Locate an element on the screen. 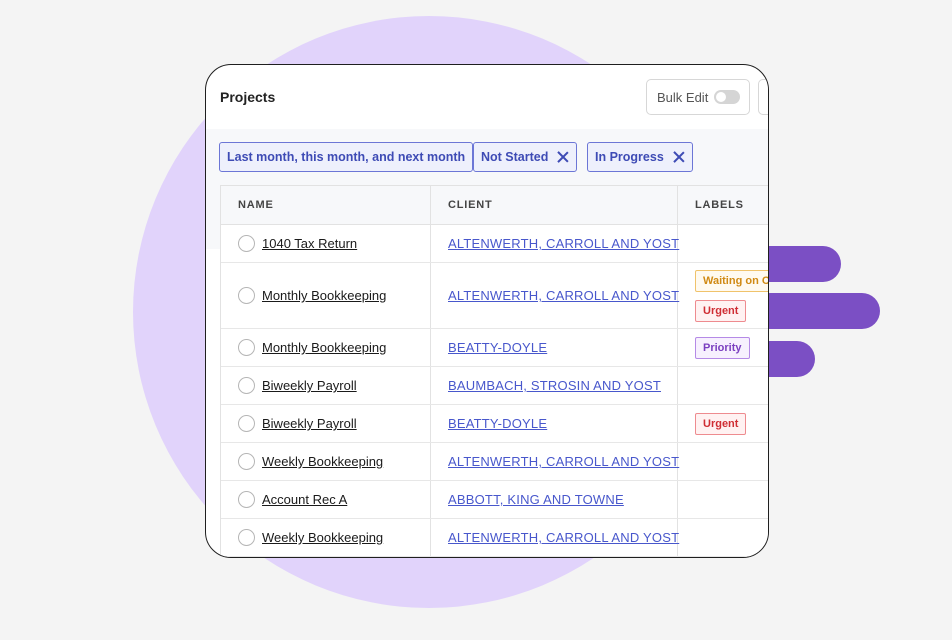 This screenshot has width=952, height=640. filter-chip-label: Not Started is located at coordinates (515, 157).